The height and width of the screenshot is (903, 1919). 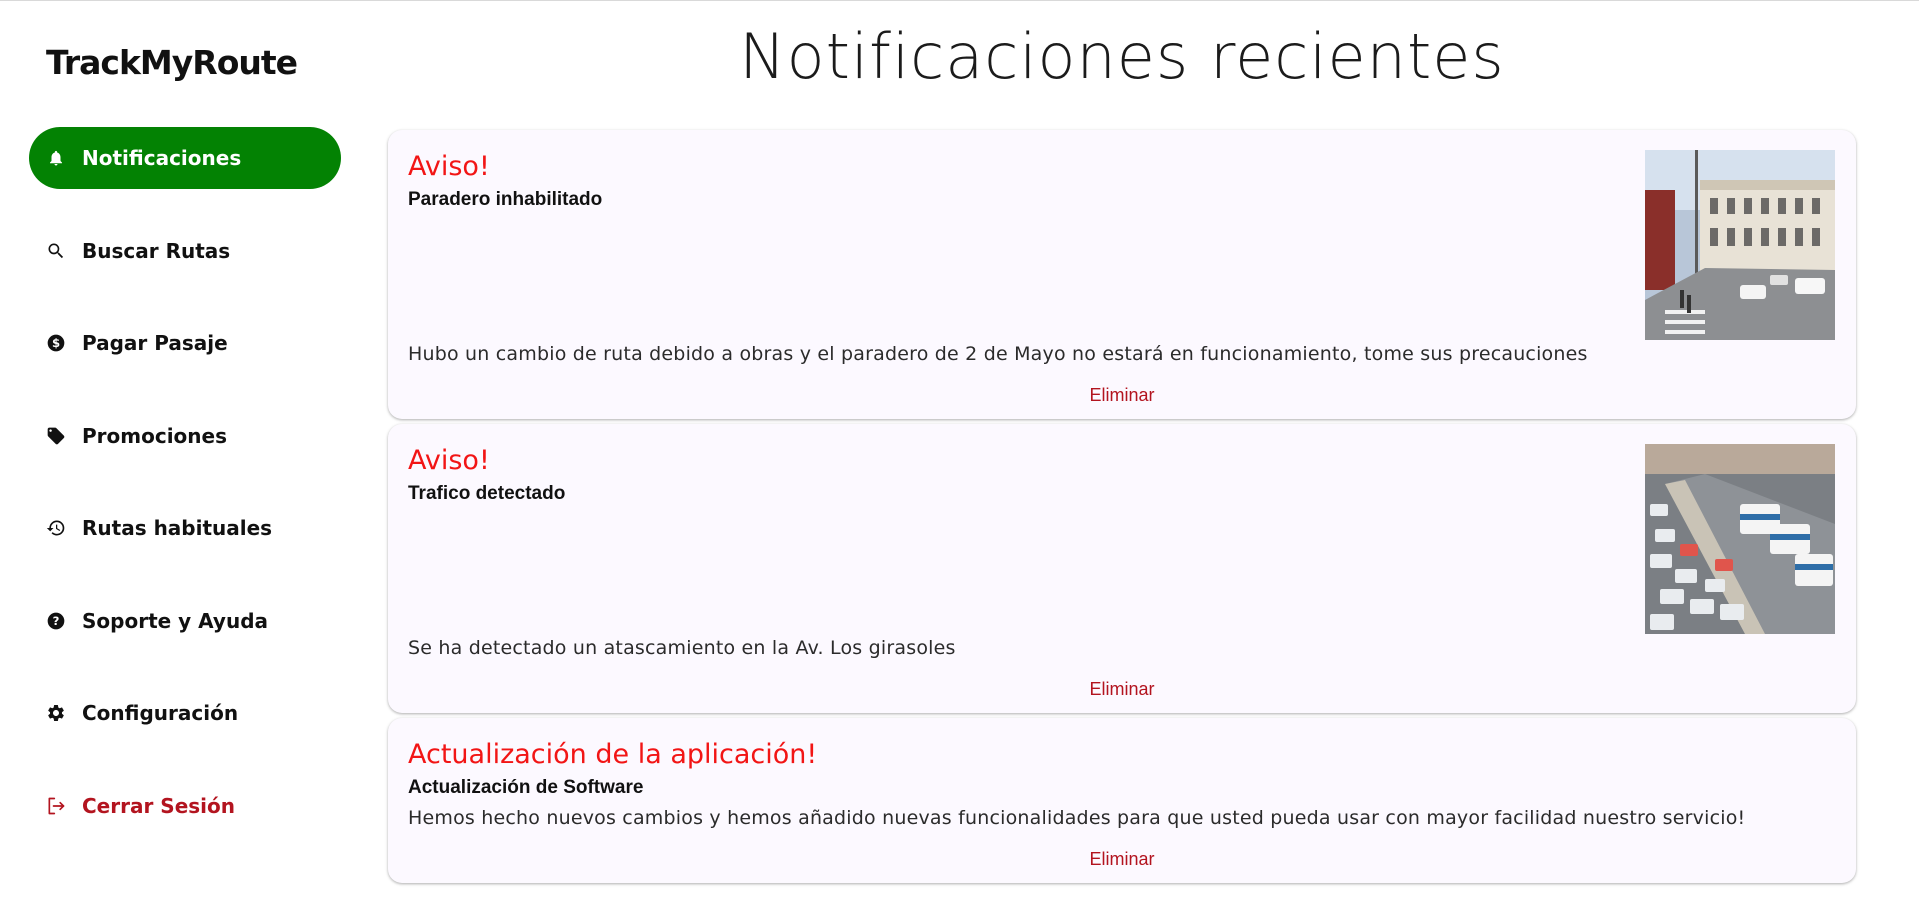 I want to click on help-circle-icon: ?, so click(x=56, y=621).